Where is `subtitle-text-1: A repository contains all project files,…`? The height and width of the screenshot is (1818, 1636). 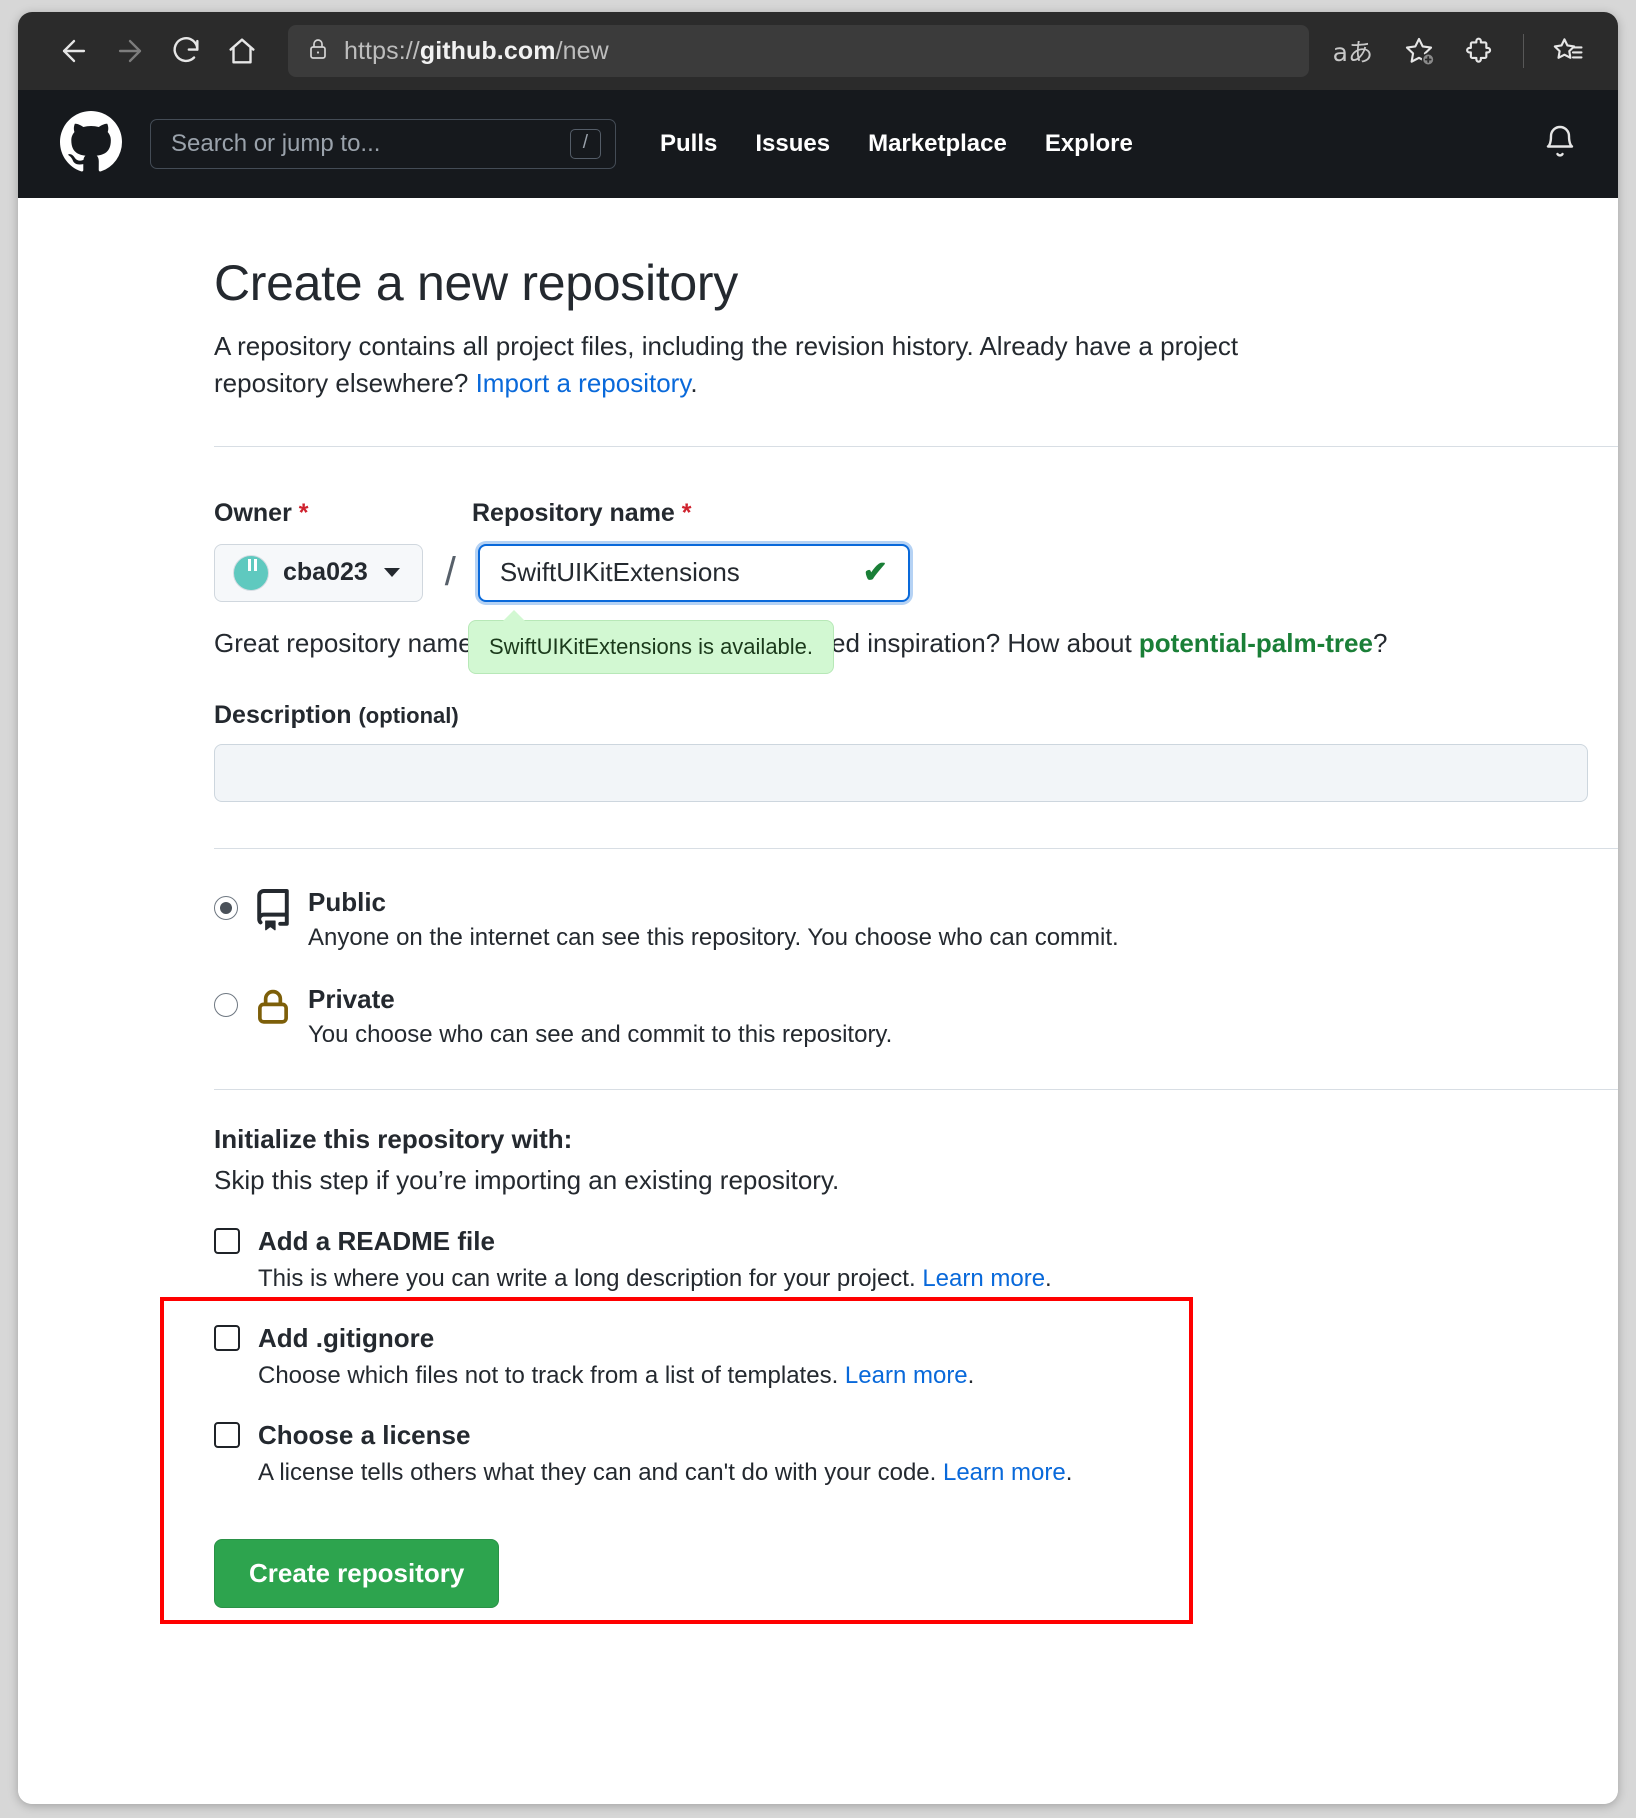 subtitle-text-1: A repository contains all project files,… is located at coordinates (726, 364).